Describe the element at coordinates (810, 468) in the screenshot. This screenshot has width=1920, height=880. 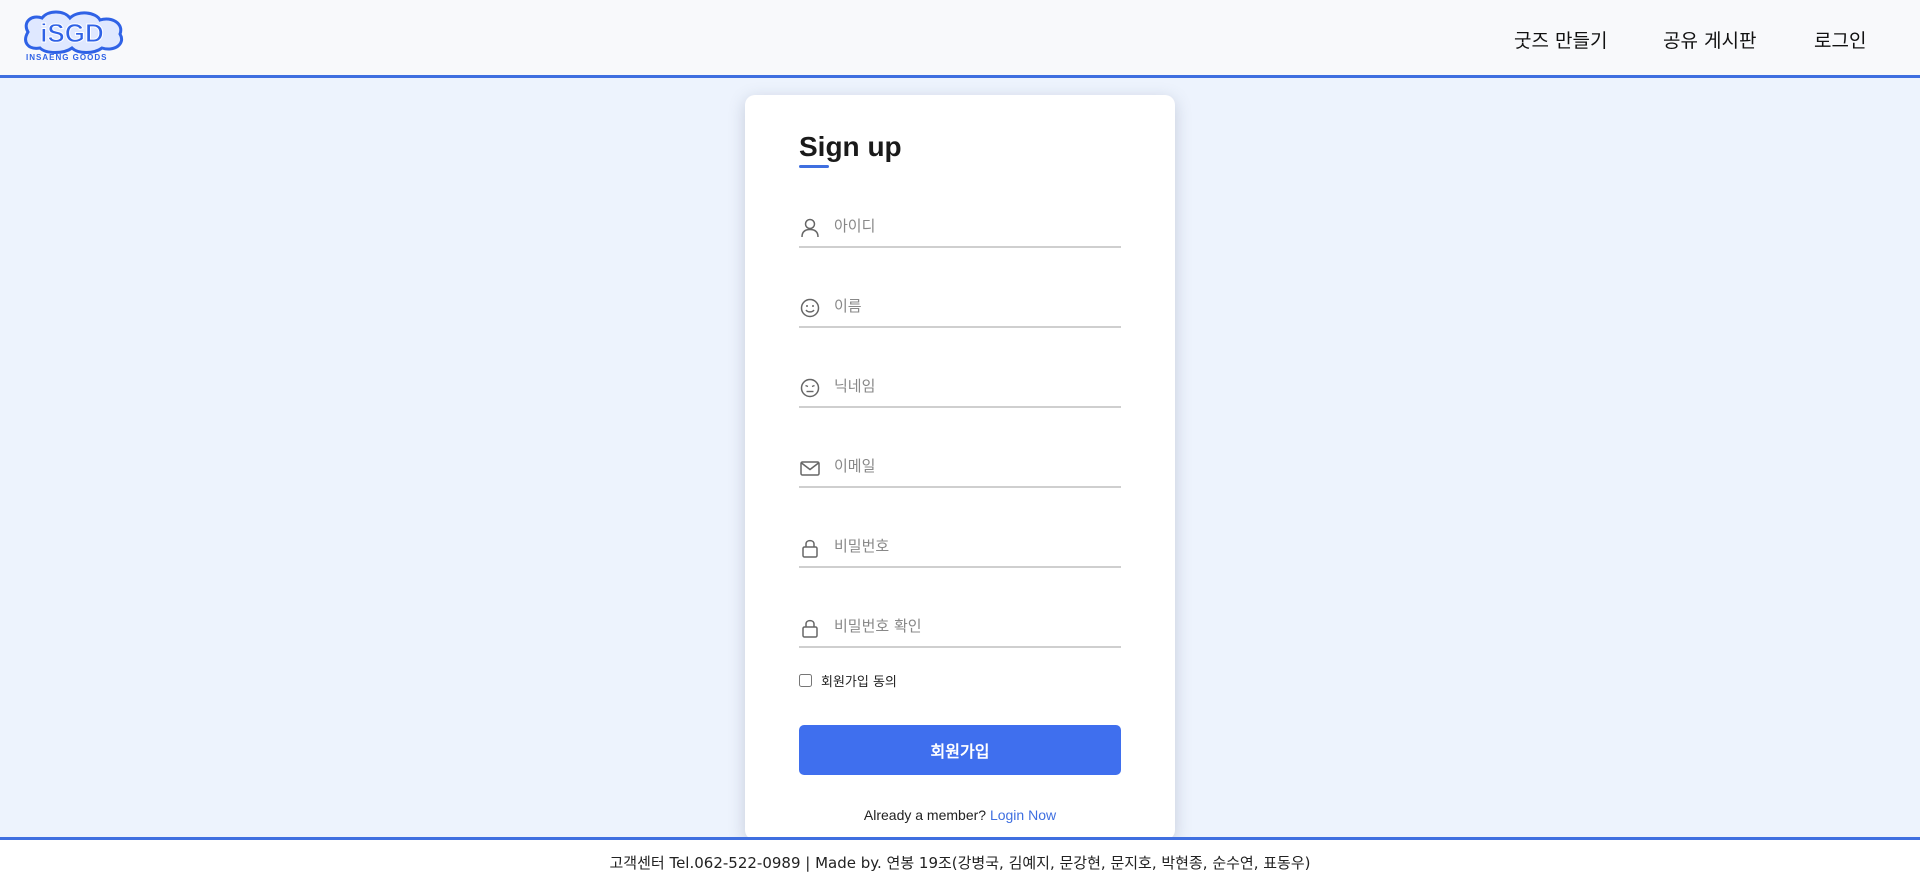
I see `mail-icon` at that location.